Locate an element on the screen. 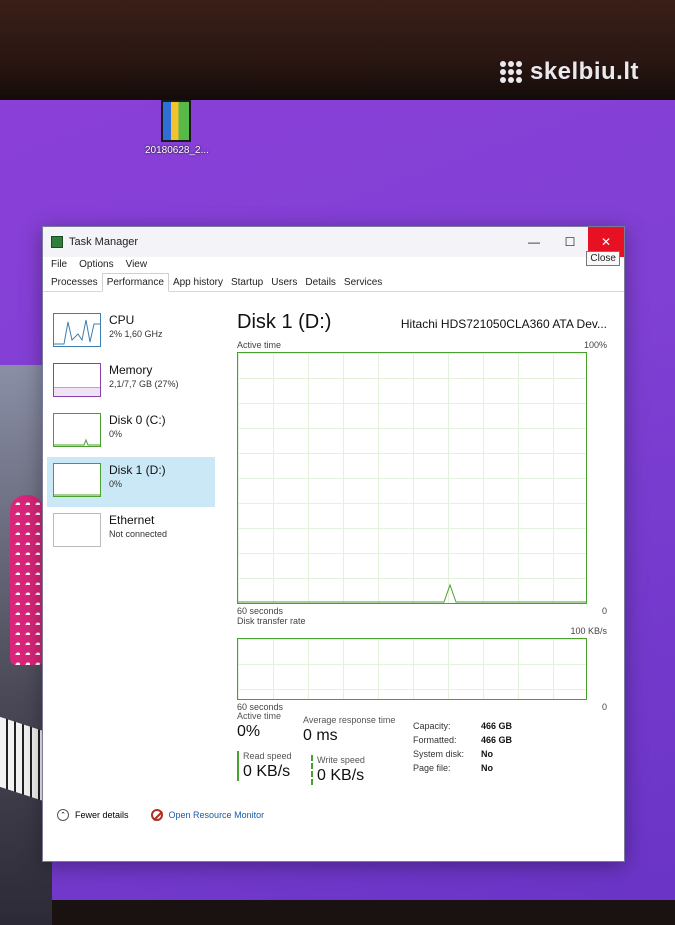 This screenshot has height=925, width=675. chart2-max: 100 KB/s is located at coordinates (588, 631).